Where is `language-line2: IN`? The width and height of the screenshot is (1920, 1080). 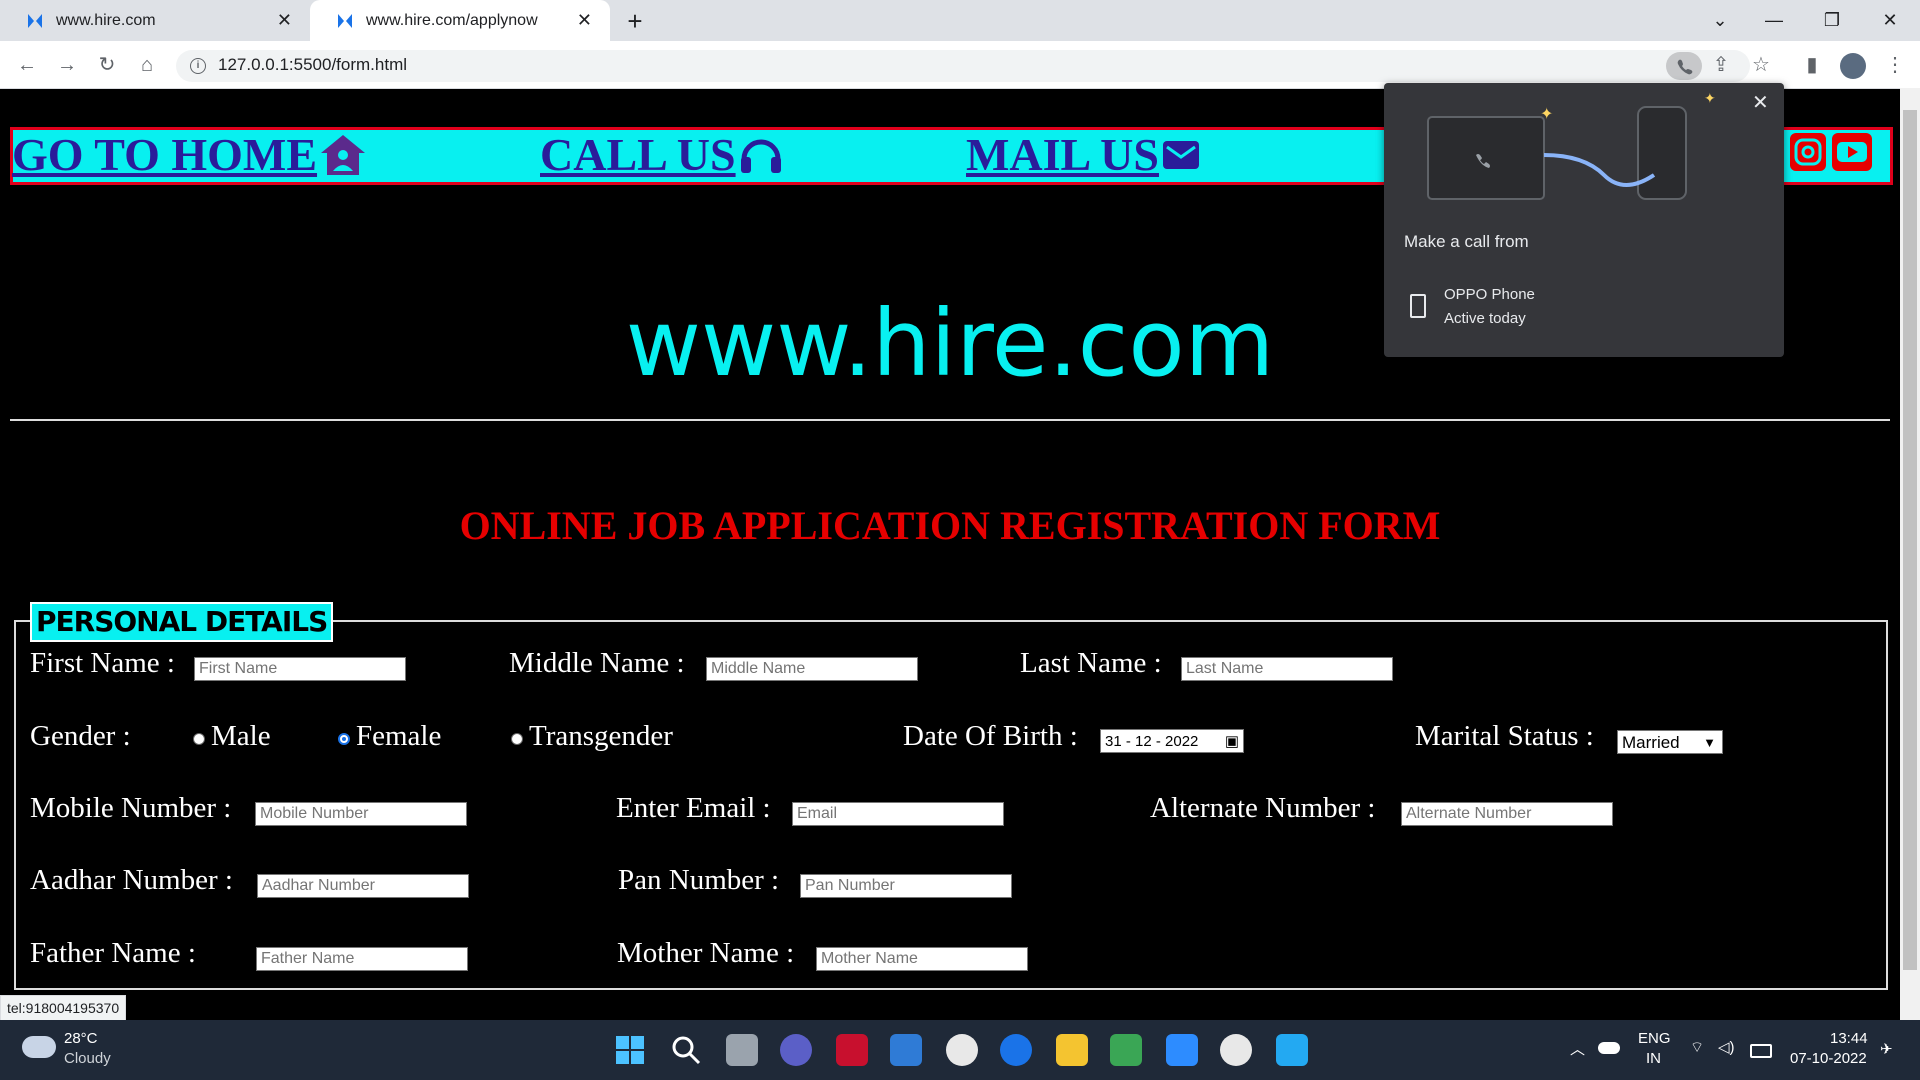
language-line2: IN is located at coordinates (1653, 1058).